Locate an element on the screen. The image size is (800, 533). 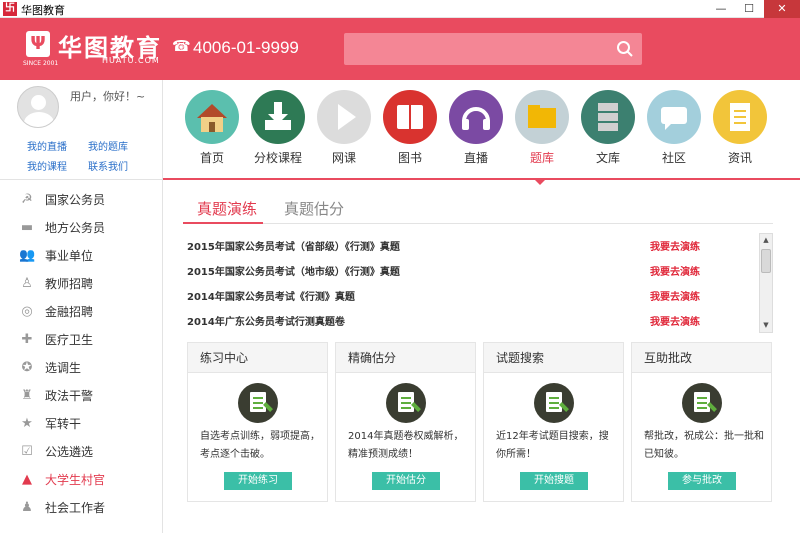
avatar is located at coordinates (38, 107).